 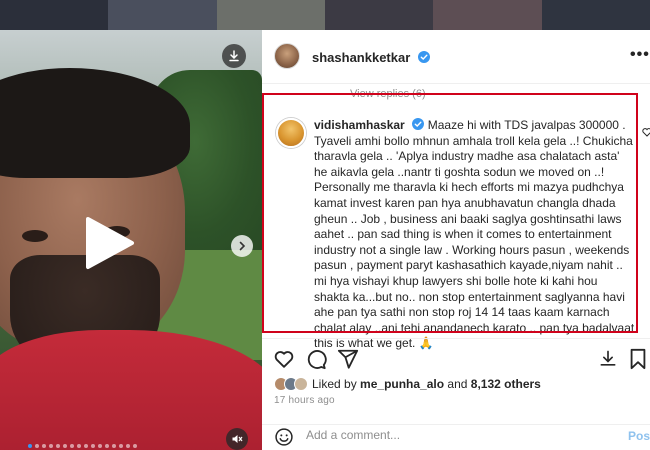 I want to click on likes-count: 8,132 others, so click(x=506, y=384).